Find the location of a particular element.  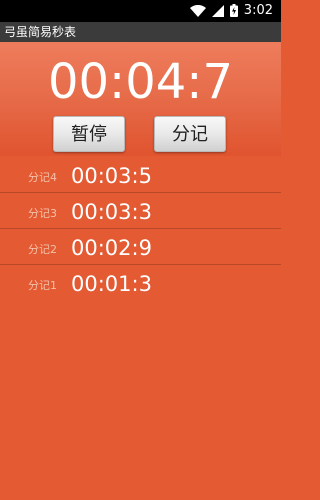

split-row: 分记3 00:03:3 is located at coordinates (140, 211).